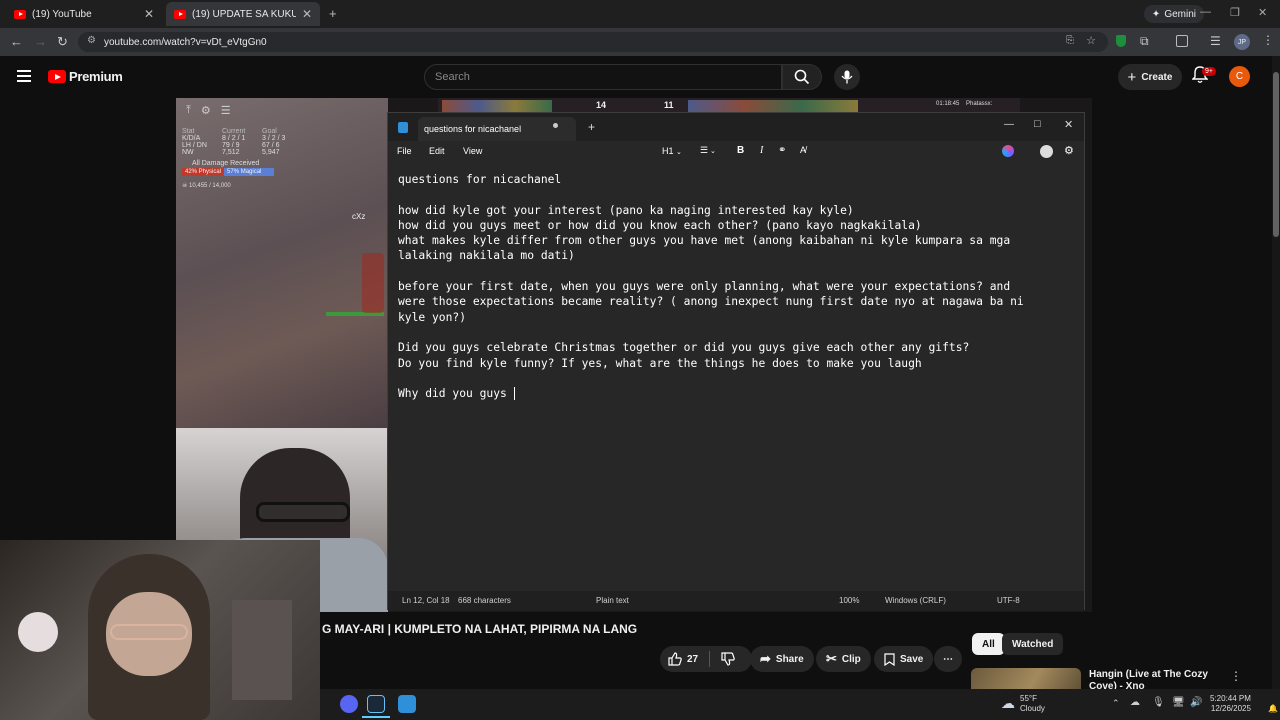 The image size is (1280, 720). Describe the element at coordinates (1273, 708) in the screenshot. I see `notification-bell-icon: 🔔` at that location.